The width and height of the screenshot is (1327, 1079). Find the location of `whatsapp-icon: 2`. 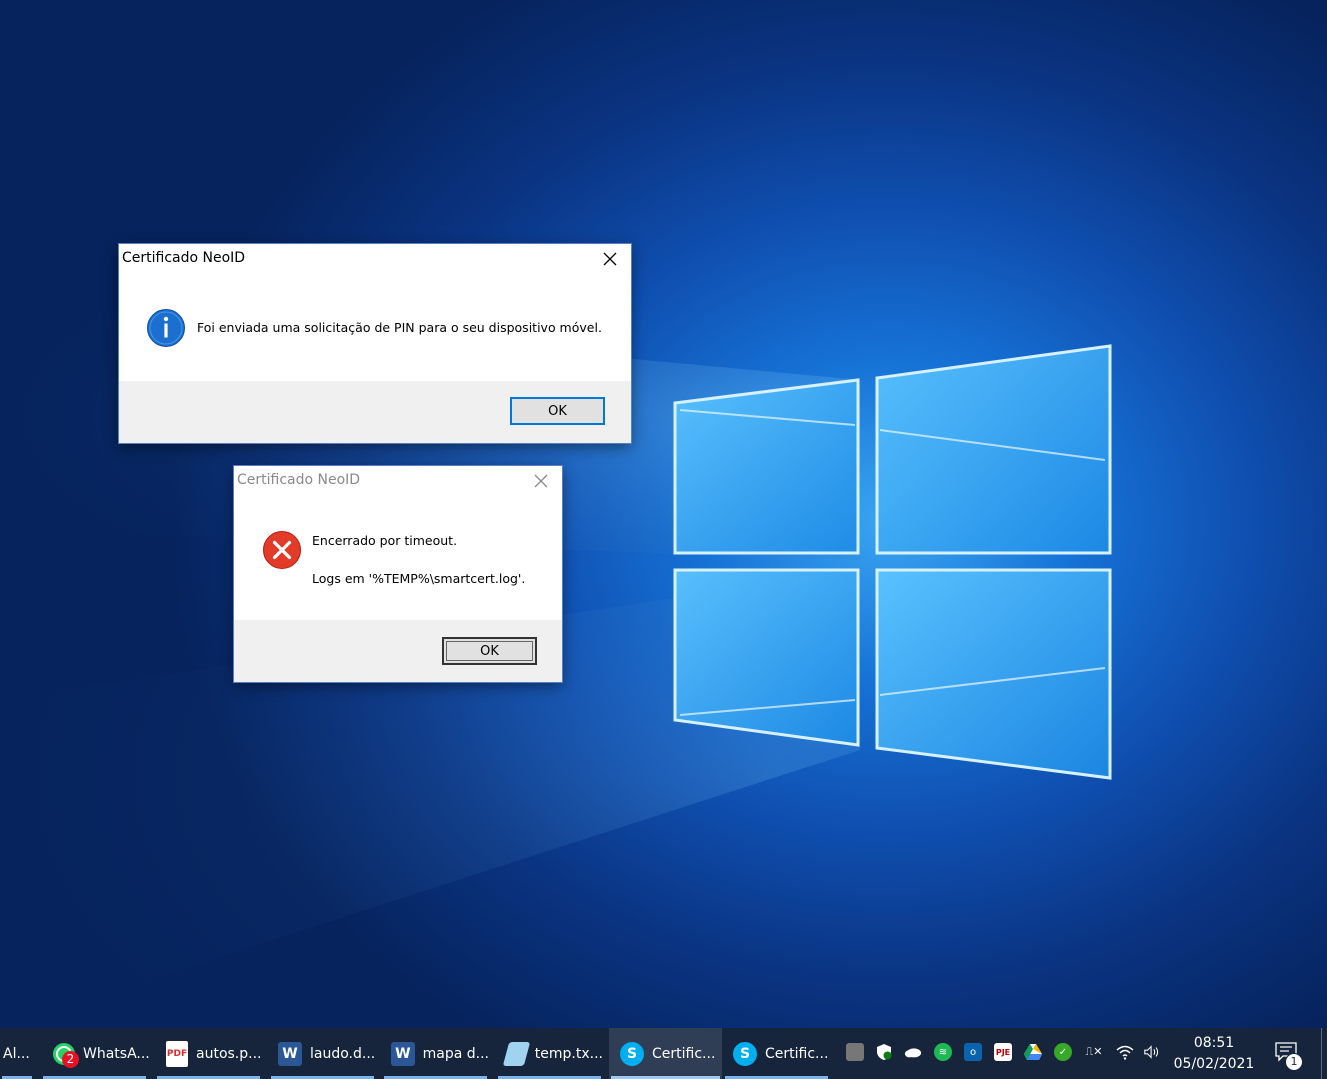

whatsapp-icon: 2 is located at coordinates (65, 1054).